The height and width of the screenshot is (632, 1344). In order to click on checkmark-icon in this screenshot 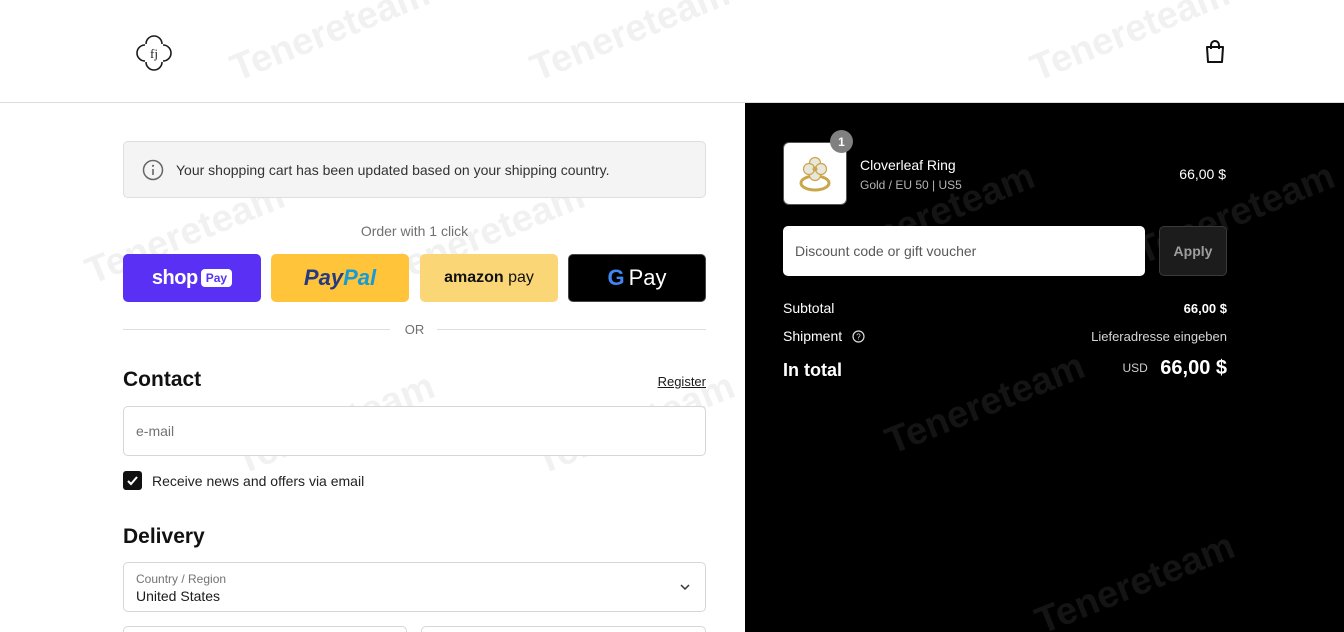, I will do `click(132, 481)`.